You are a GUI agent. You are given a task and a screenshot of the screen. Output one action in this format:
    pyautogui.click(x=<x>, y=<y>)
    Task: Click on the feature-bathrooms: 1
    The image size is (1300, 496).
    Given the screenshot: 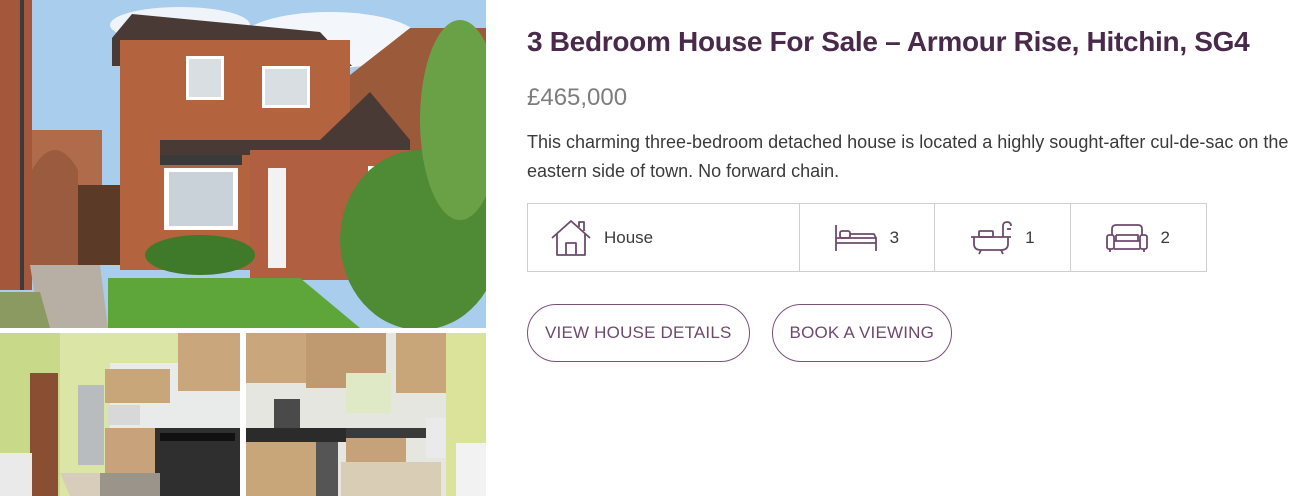 What is the action you would take?
    pyautogui.click(x=1003, y=237)
    